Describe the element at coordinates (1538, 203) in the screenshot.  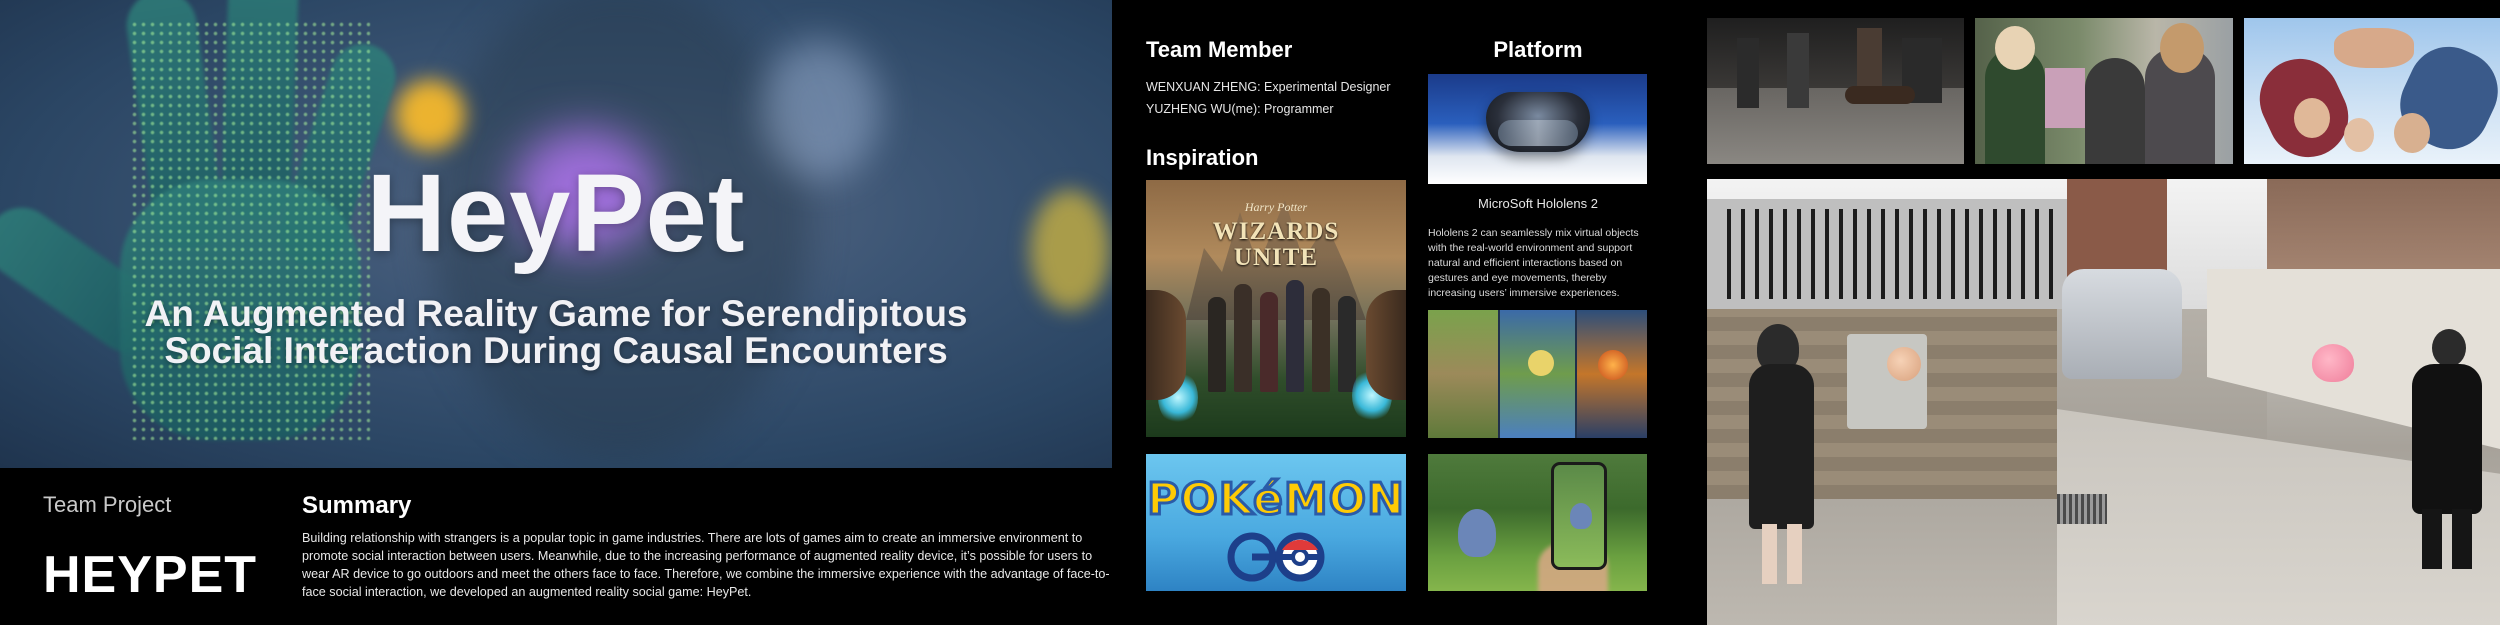
I see `hololens-caption: MicroSoft Hololens 2` at that location.